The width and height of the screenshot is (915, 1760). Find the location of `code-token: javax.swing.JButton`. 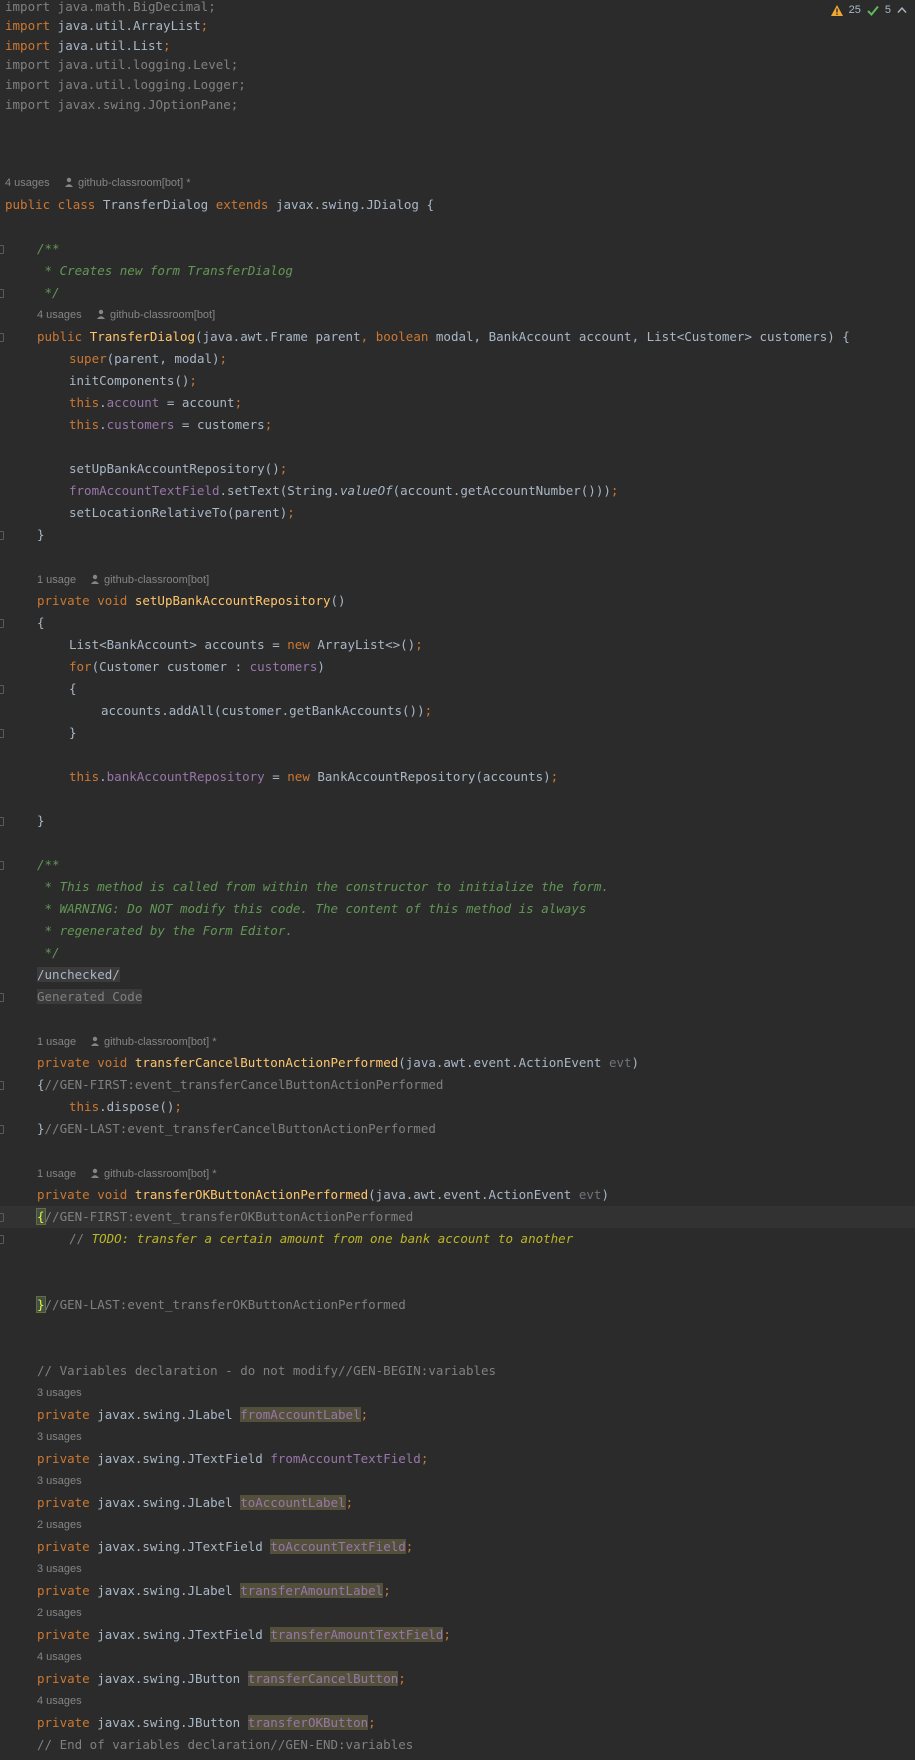

code-token: javax.swing.JButton is located at coordinates (168, 1722).